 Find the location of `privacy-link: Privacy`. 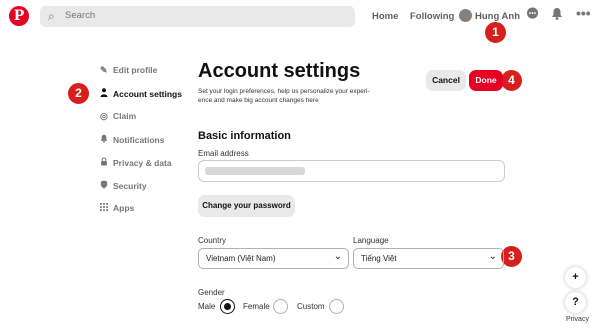

privacy-link: Privacy is located at coordinates (577, 319).